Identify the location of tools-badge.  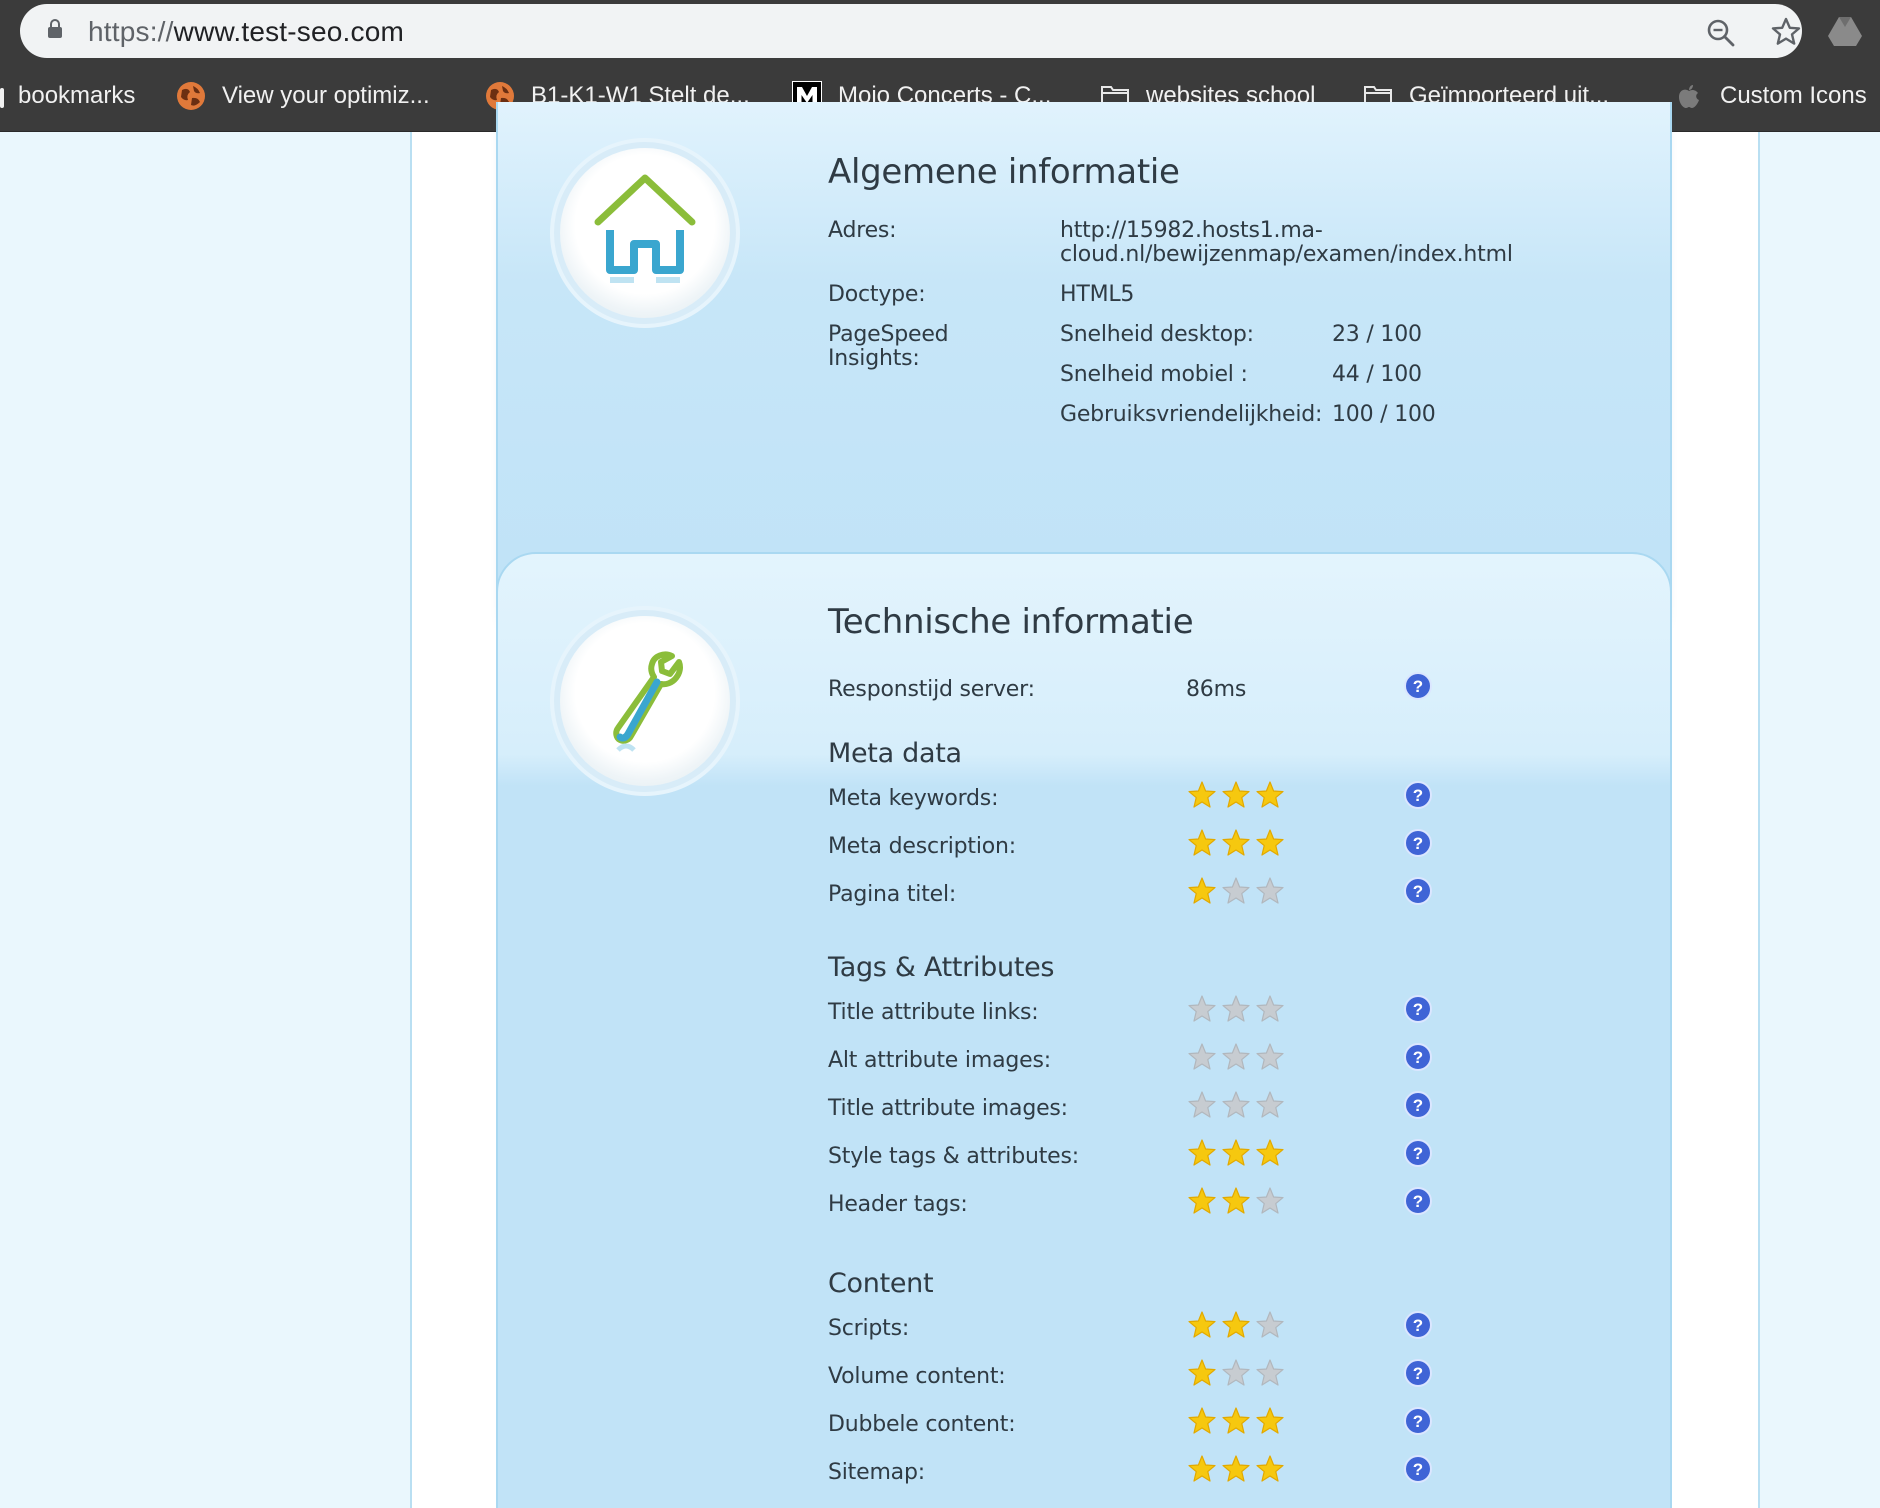
(645, 701).